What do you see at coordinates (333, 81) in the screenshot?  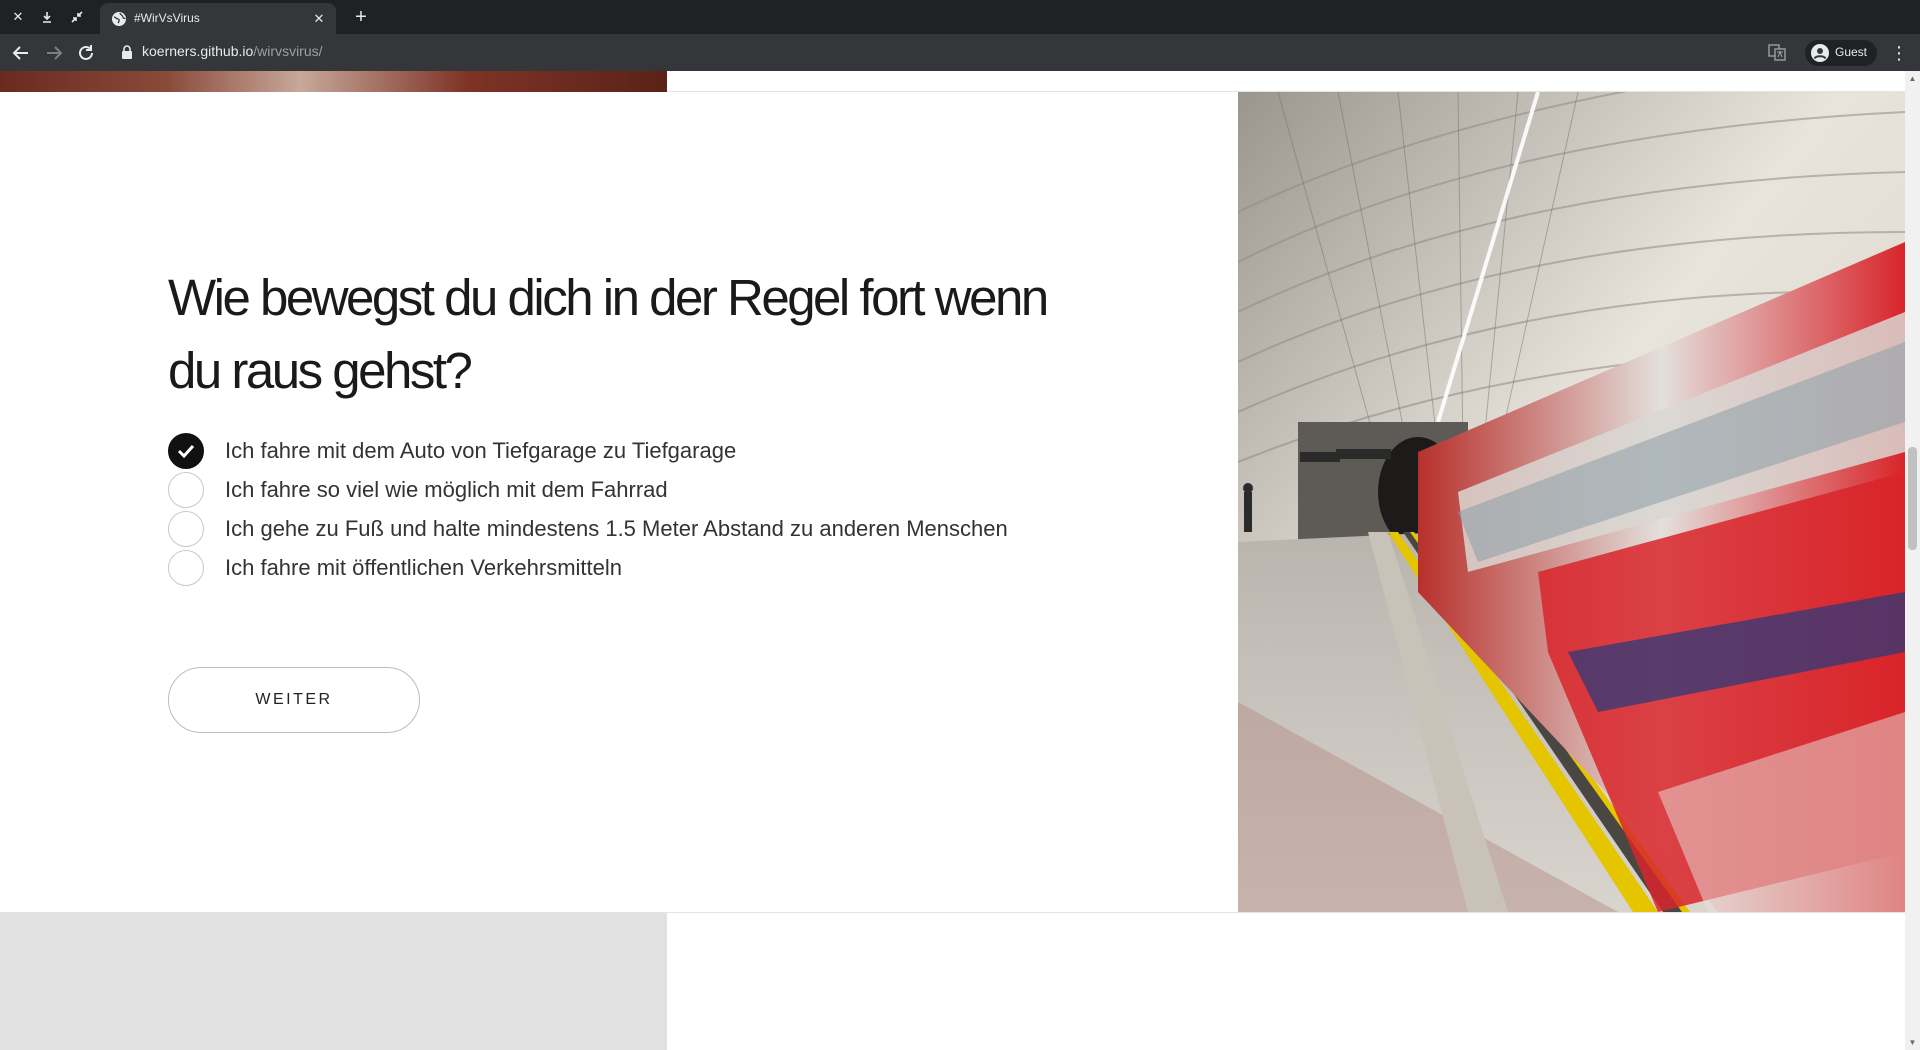 I see `previous-section-image` at bounding box center [333, 81].